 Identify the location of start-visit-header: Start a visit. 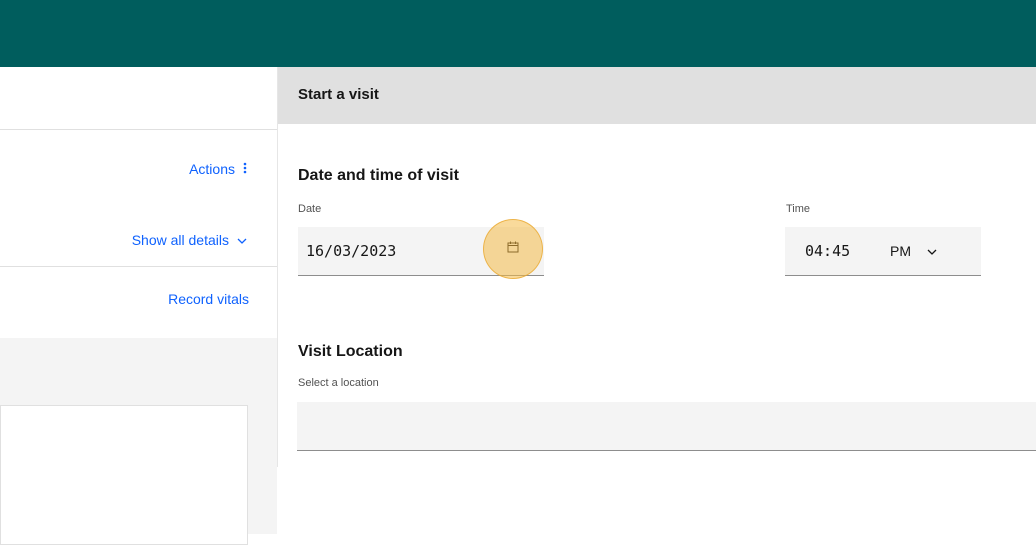
(657, 95).